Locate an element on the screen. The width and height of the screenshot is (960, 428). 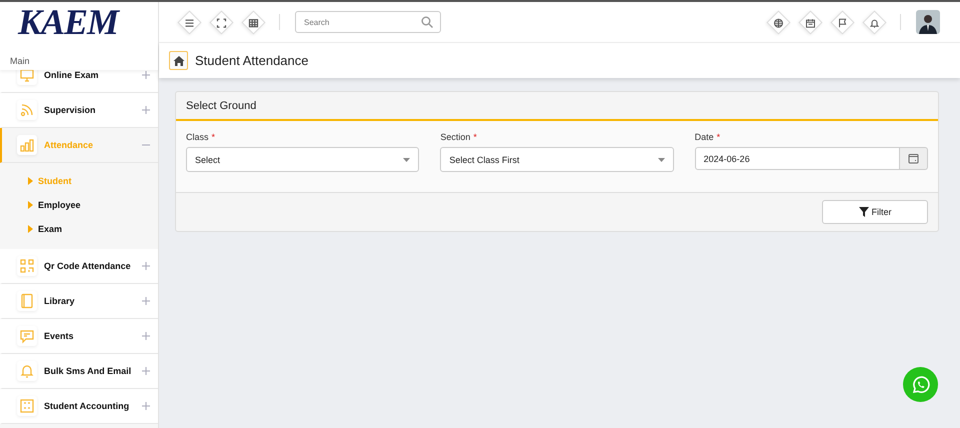
home-icon is located at coordinates (178, 60).